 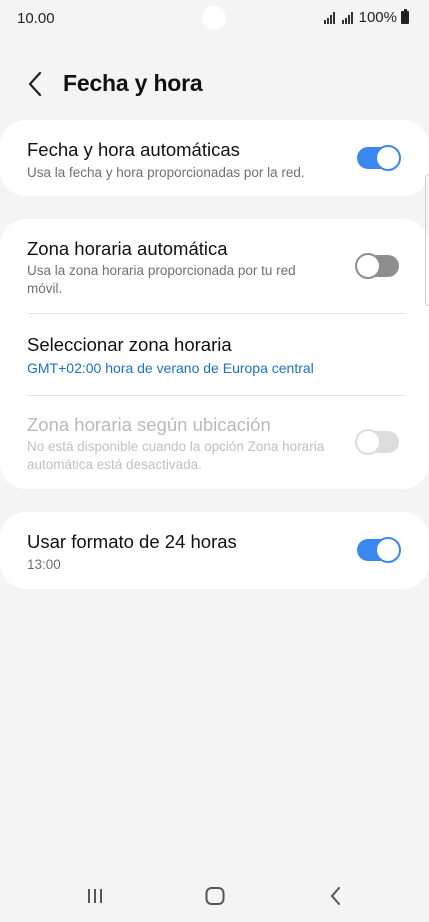 I want to click on back-button, so click(x=36, y=84).